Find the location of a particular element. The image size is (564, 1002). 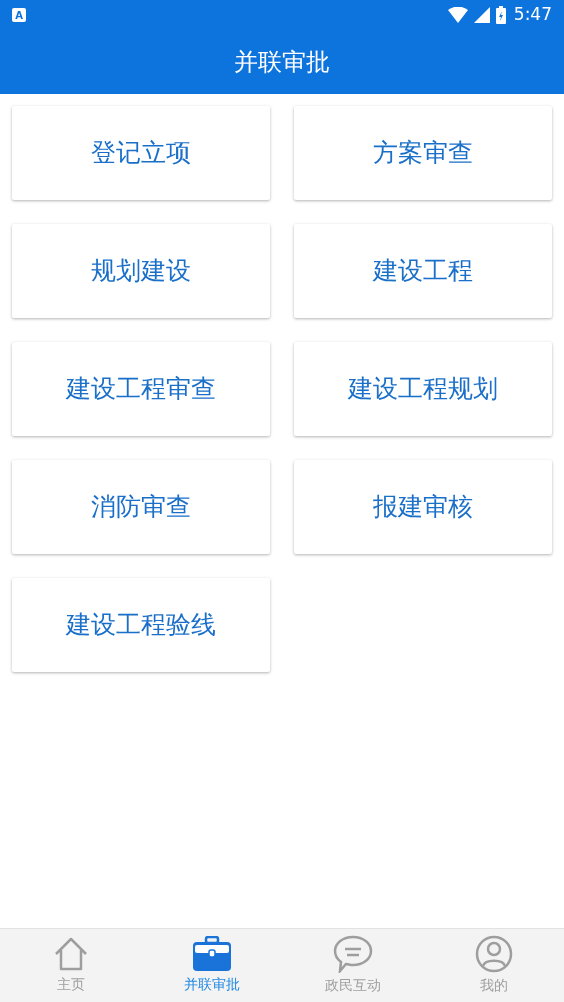

chat-icon is located at coordinates (352, 954).